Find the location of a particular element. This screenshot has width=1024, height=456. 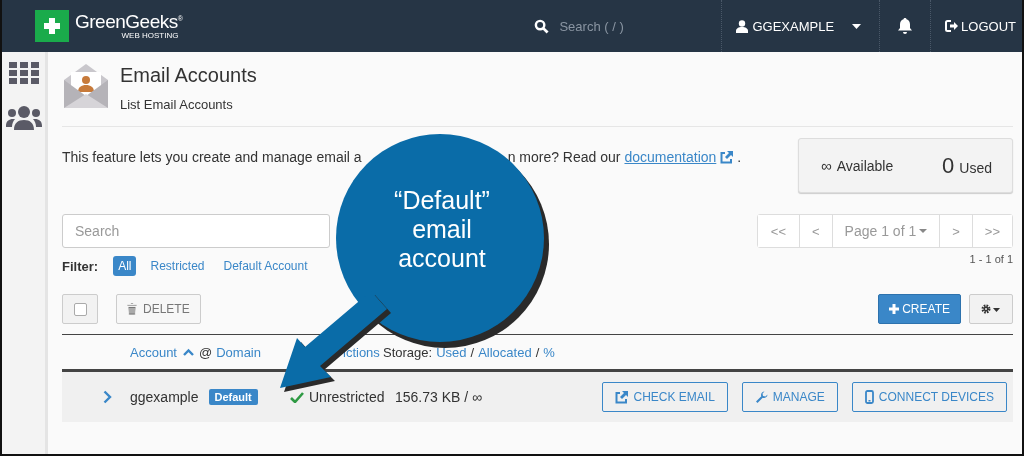

filter-label: Filter: is located at coordinates (80, 266).